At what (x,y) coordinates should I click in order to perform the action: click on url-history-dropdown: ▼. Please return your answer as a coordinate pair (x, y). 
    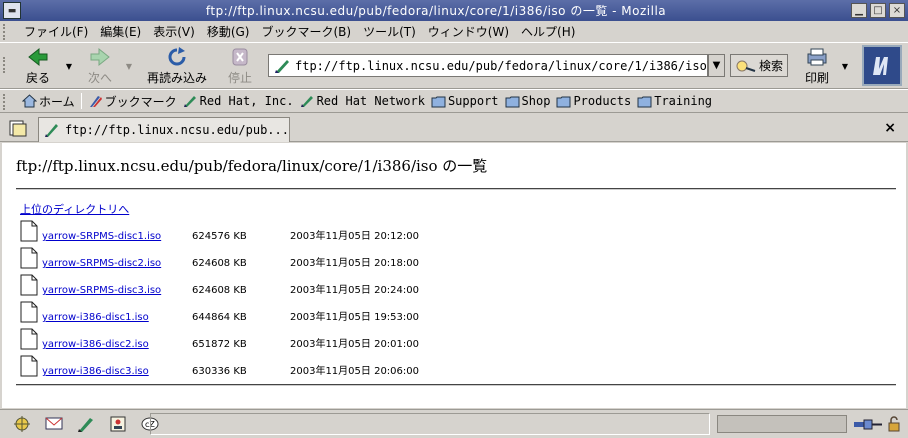
    Looking at the image, I should click on (716, 65).